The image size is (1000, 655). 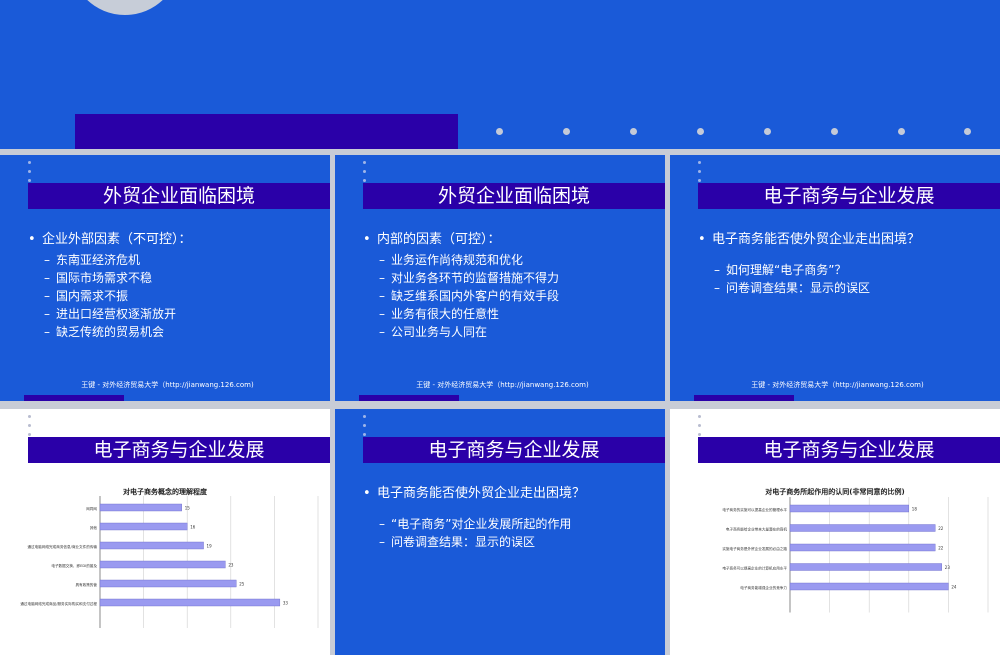 What do you see at coordinates (475, 278) in the screenshot?
I see `sub-bullet-text: 对业务各环节的监督措施不得力` at bounding box center [475, 278].